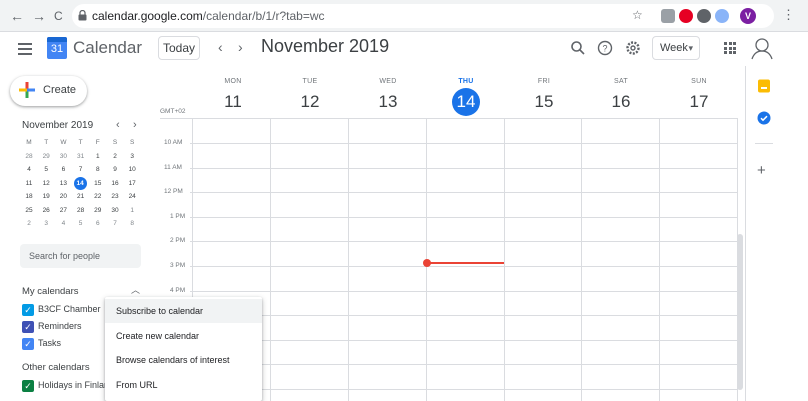 This screenshot has width=808, height=401. I want to click on chevron-up-icon: ︿, so click(135, 289).